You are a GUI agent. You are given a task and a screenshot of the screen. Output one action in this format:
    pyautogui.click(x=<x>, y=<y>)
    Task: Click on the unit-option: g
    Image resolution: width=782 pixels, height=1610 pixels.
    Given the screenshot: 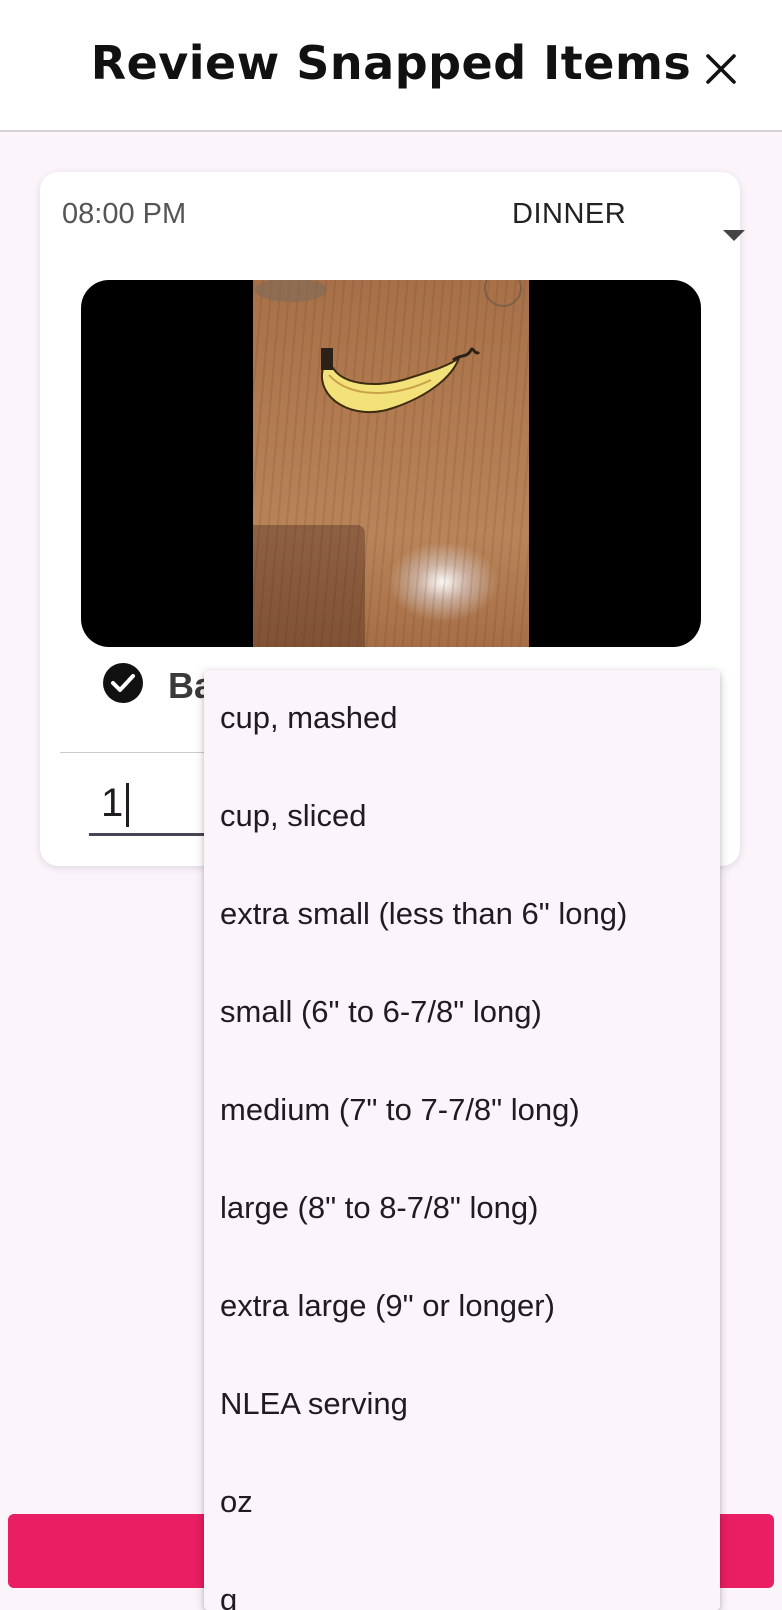 What is the action you would take?
    pyautogui.click(x=462, y=1581)
    